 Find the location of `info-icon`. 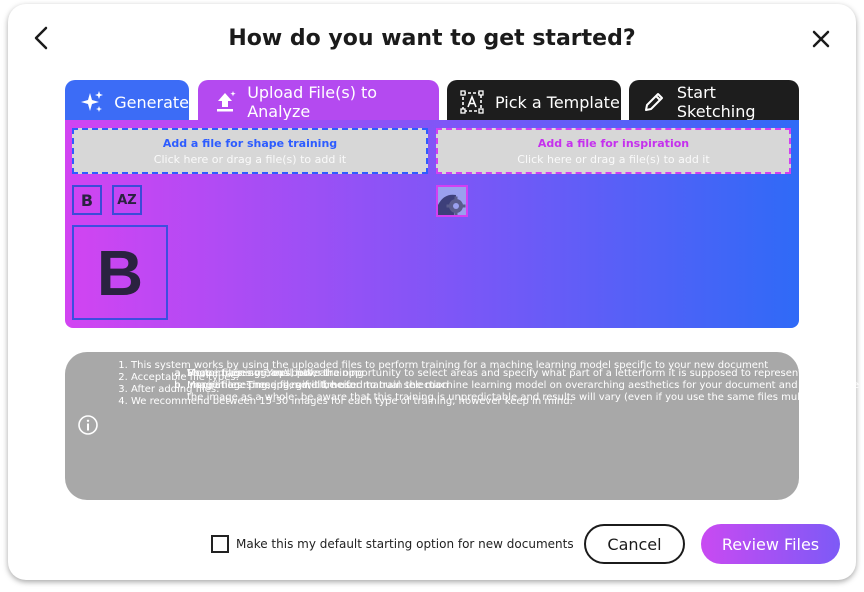

info-icon is located at coordinates (88, 425).